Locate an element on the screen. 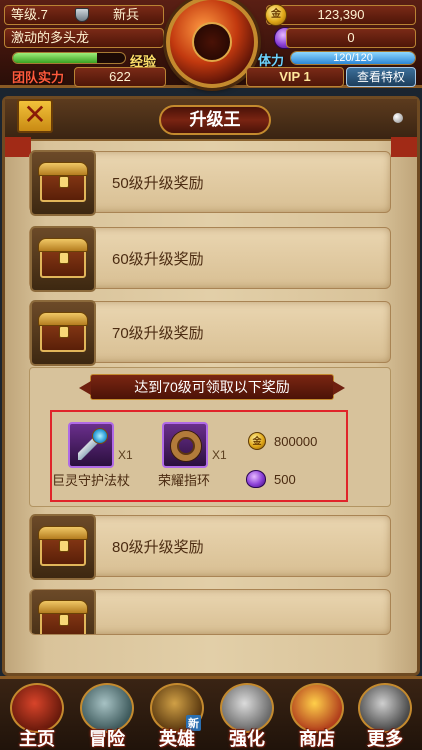 The height and width of the screenshot is (750, 422). team-power-label: 团队实力 is located at coordinates (38, 77).